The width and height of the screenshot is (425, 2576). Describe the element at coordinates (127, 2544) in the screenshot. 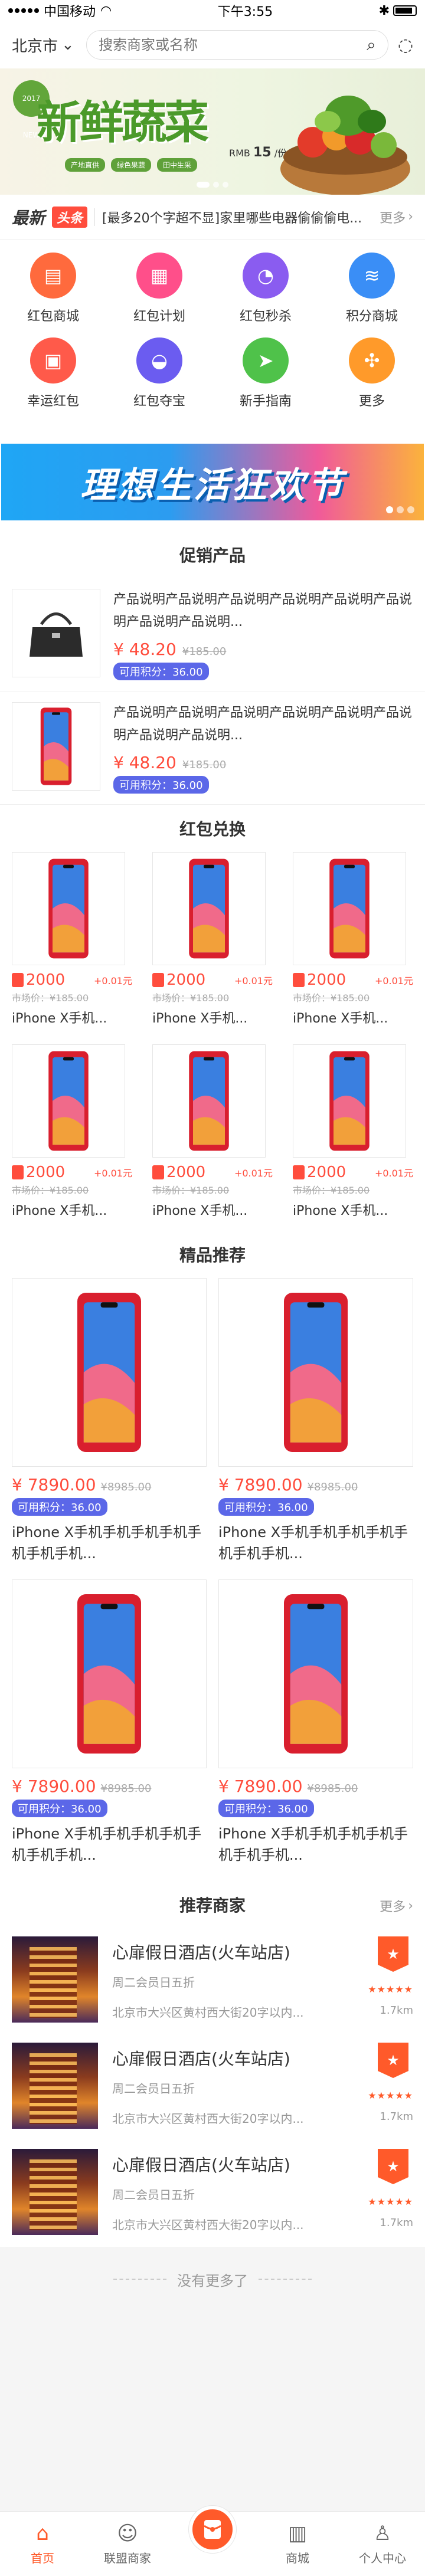

I see `tab-merchants: ☺ 联盟商家` at that location.